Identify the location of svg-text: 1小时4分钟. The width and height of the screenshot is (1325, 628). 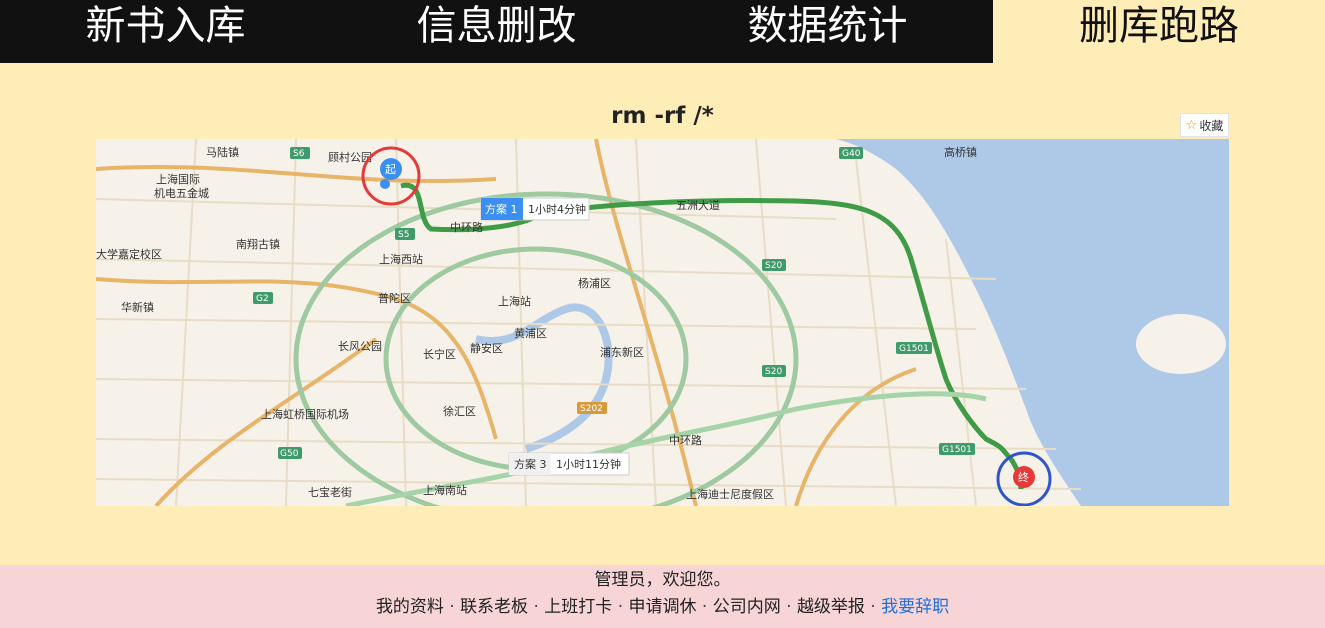
(557, 209).